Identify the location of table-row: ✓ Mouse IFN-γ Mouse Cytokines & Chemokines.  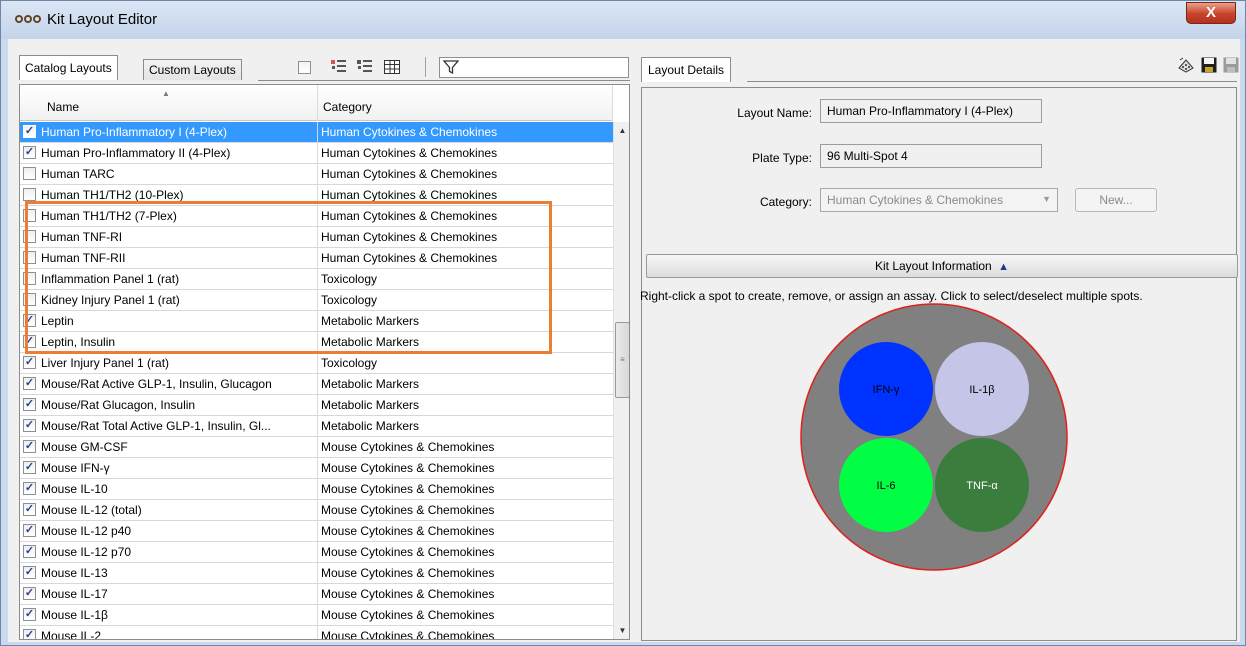
(316, 468).